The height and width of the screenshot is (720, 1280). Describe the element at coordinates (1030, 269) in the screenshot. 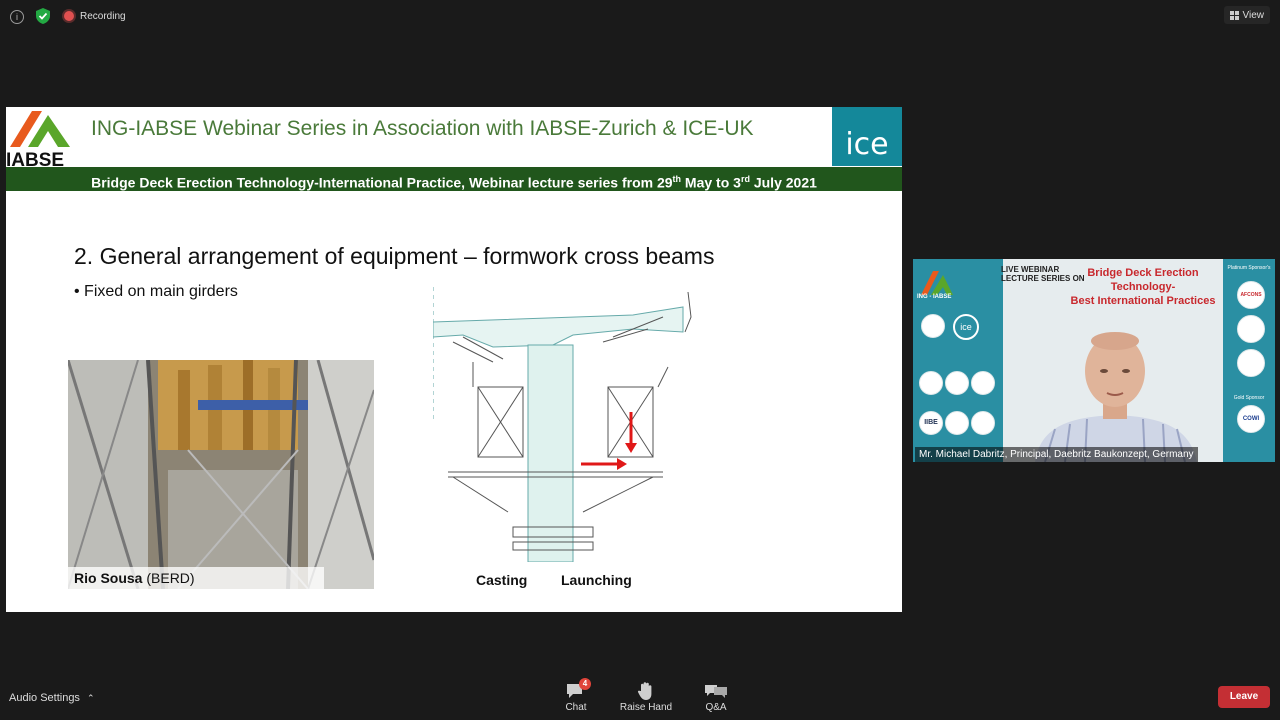

I see `live-line: LIVE WEBINAR` at that location.